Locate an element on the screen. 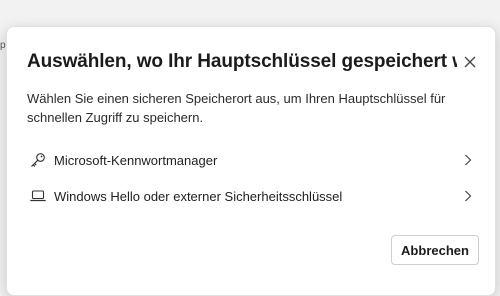  close-icon is located at coordinates (470, 62).